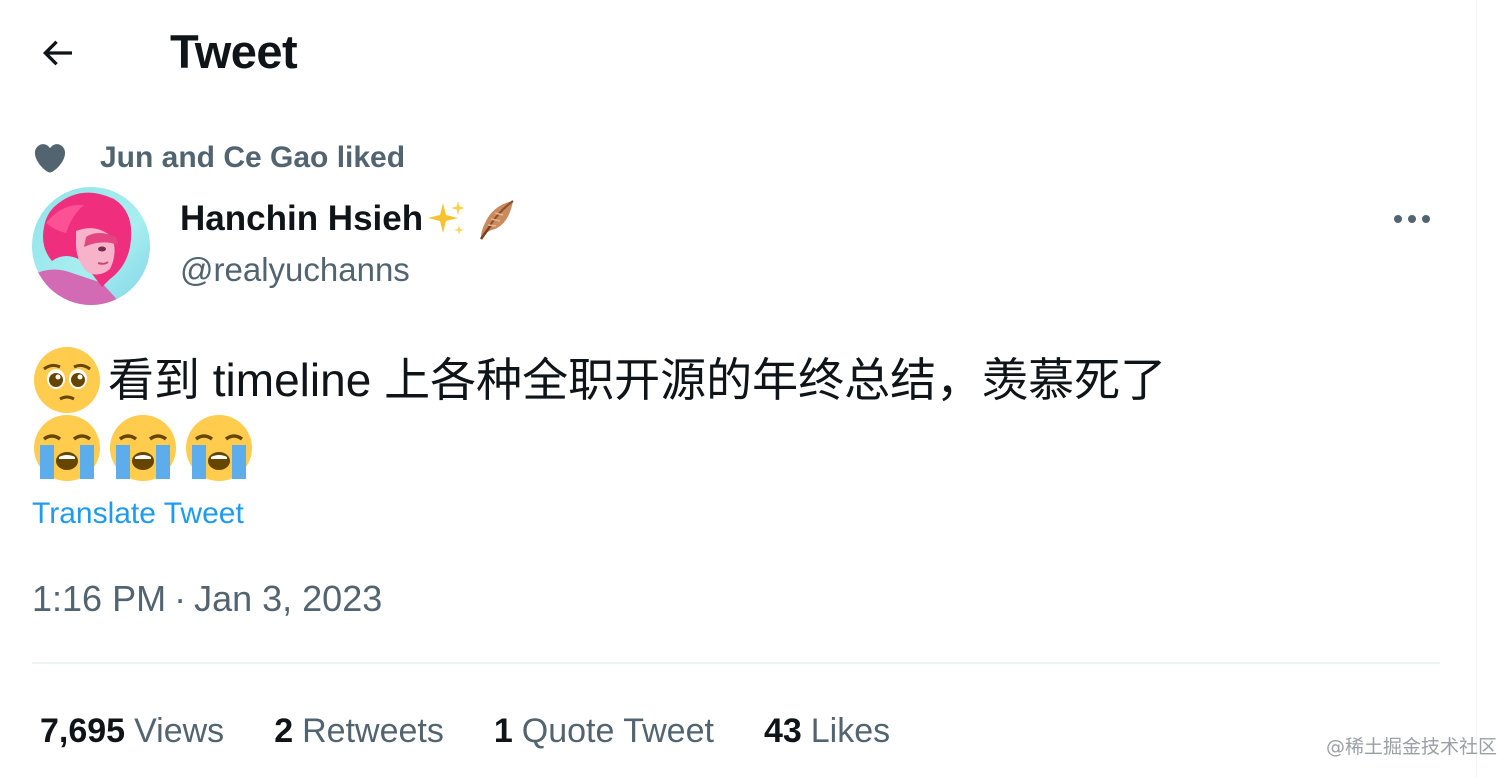 This screenshot has height=778, width=1512. What do you see at coordinates (132, 731) in the screenshot?
I see `stat-views: 7,695 Views` at bounding box center [132, 731].